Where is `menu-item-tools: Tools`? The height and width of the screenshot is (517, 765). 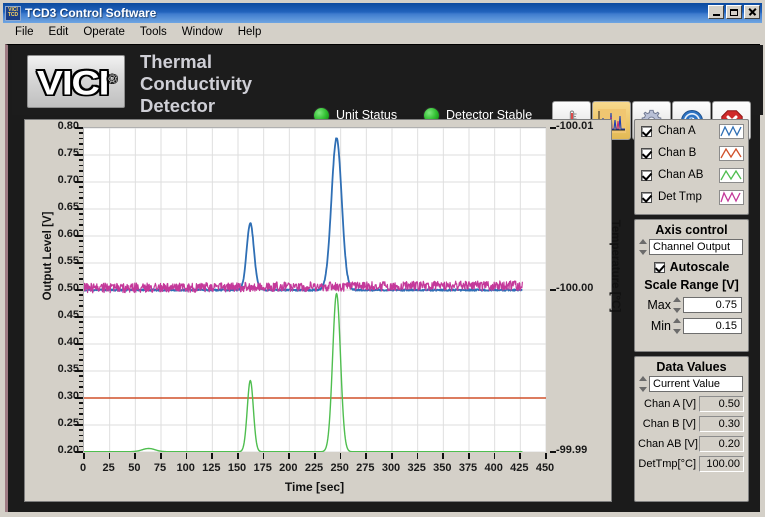
menu-item-tools: Tools is located at coordinates (154, 32).